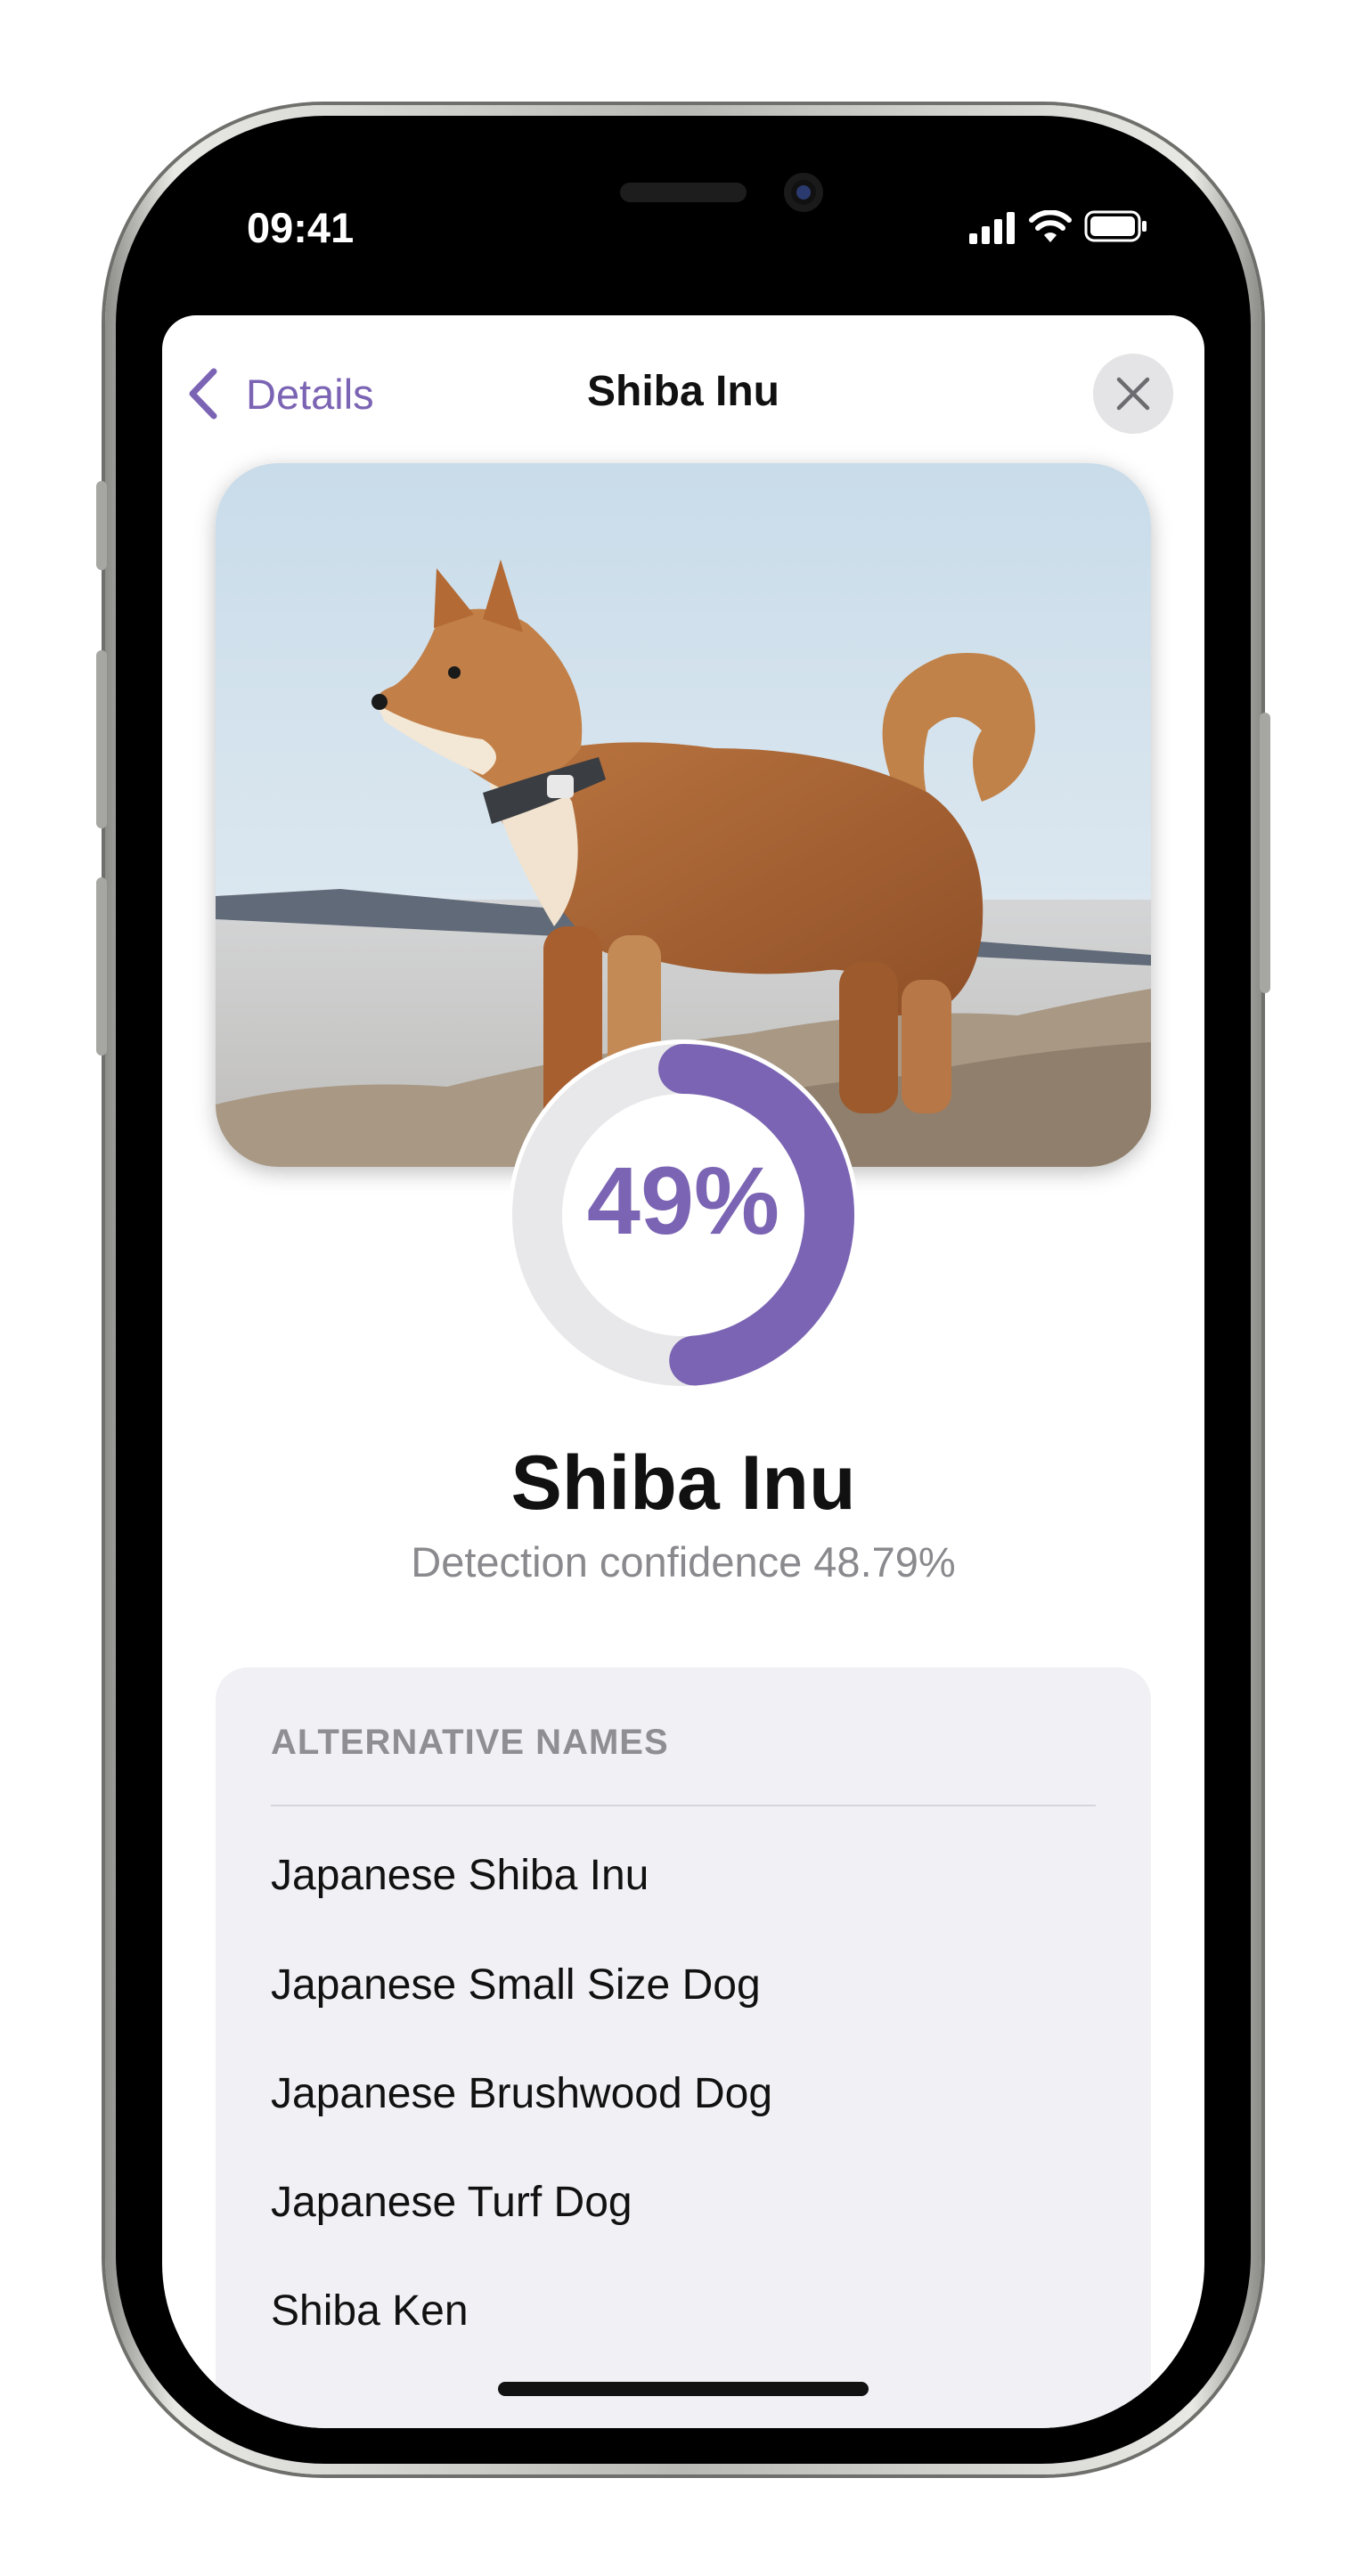  I want to click on list-item: Japanese Turf Dog, so click(452, 2203).